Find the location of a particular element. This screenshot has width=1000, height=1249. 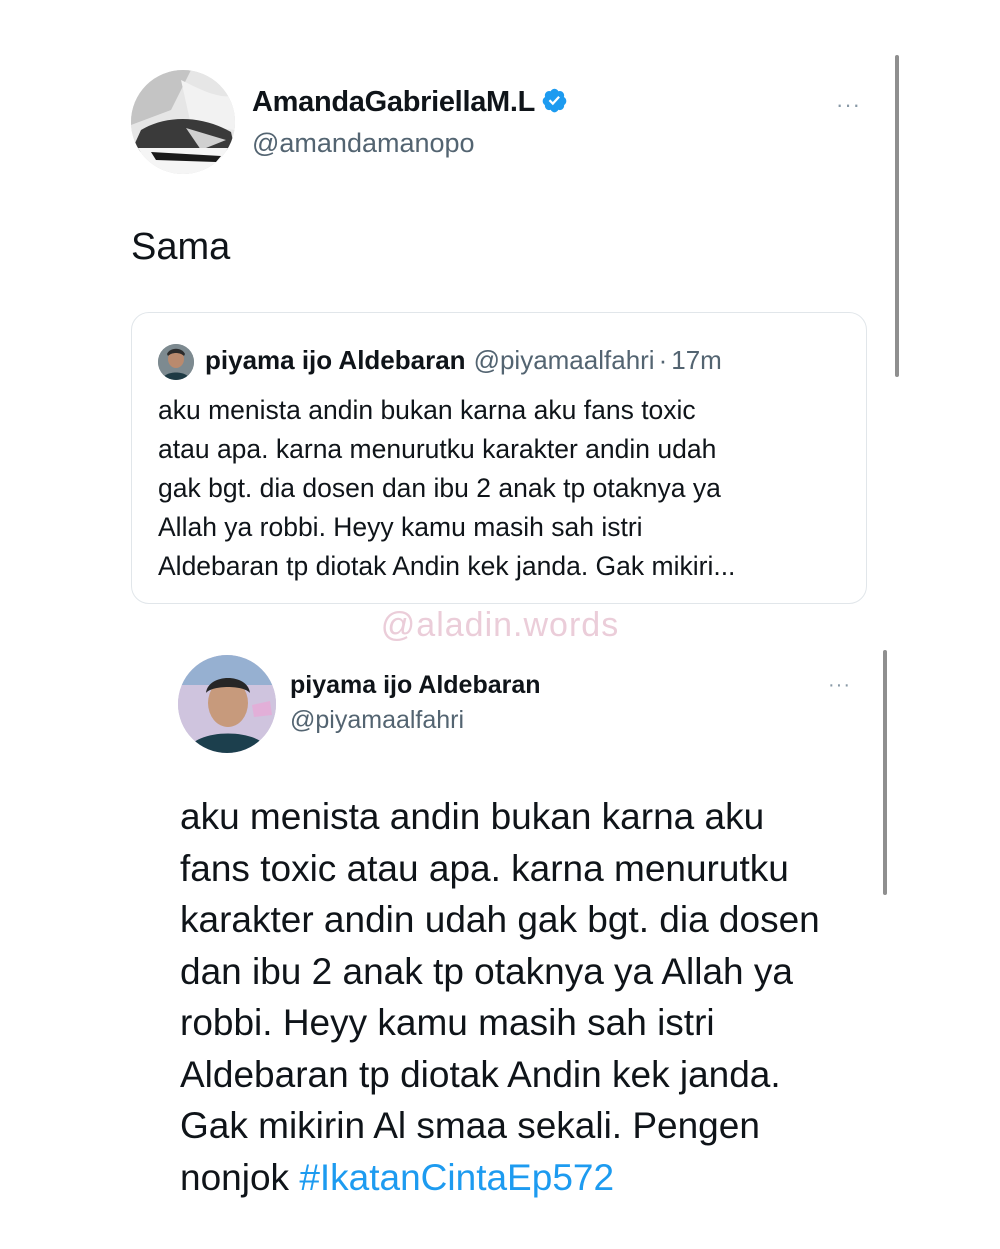

piyama-avatar-image is located at coordinates (227, 704).